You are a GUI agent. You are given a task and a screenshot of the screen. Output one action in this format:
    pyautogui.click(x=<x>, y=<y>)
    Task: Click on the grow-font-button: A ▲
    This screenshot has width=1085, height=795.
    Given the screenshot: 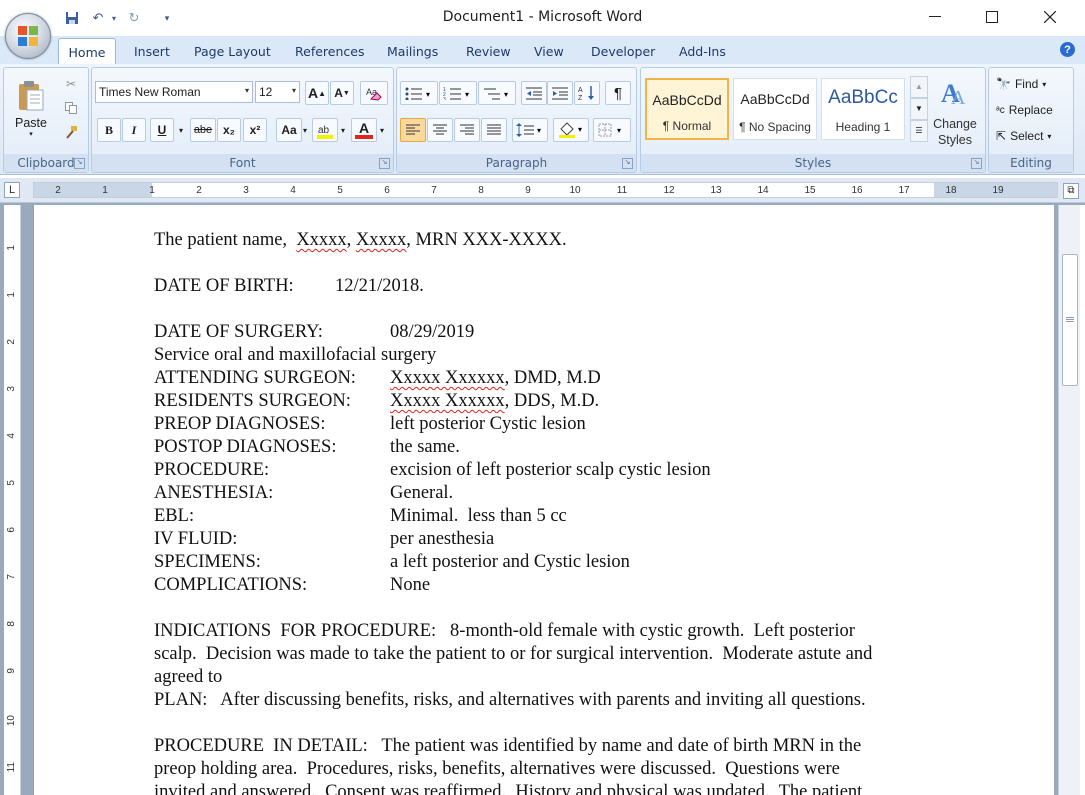 What is the action you would take?
    pyautogui.click(x=317, y=93)
    